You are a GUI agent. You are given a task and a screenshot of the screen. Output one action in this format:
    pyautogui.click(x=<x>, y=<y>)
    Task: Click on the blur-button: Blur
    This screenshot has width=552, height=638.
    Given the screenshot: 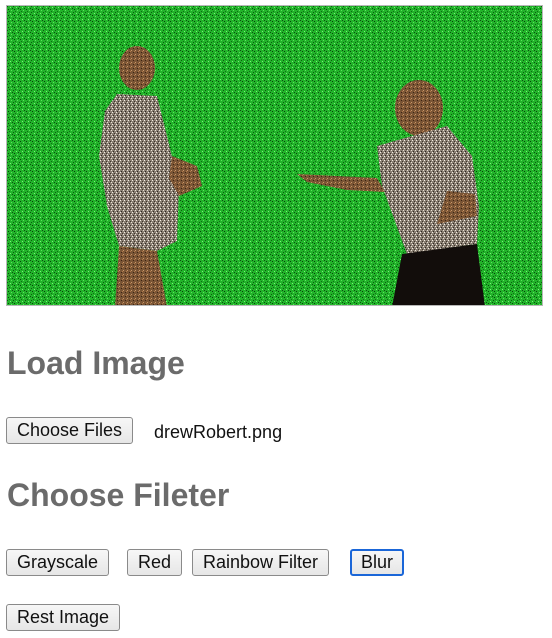 What is the action you would take?
    pyautogui.click(x=377, y=562)
    